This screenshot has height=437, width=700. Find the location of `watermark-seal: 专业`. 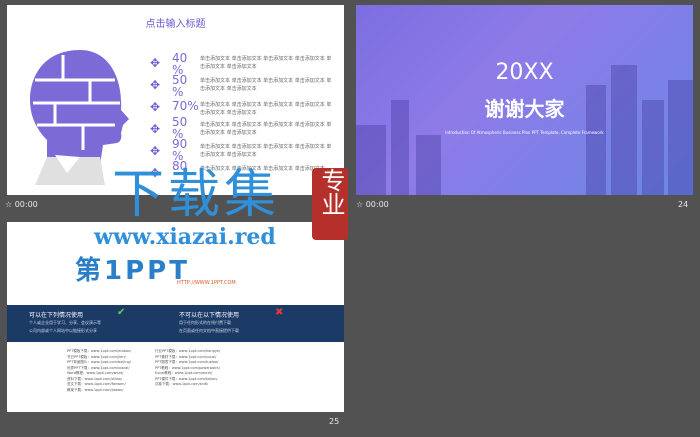

watermark-seal: 专业 is located at coordinates (330, 204).